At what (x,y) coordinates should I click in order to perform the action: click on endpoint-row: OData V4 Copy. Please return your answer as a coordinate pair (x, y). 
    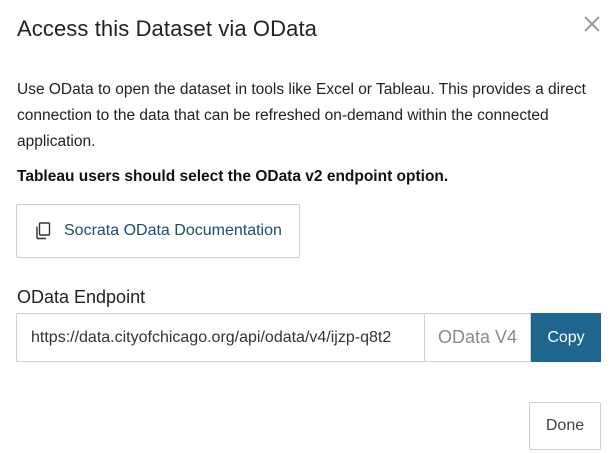
    Looking at the image, I should click on (308, 337).